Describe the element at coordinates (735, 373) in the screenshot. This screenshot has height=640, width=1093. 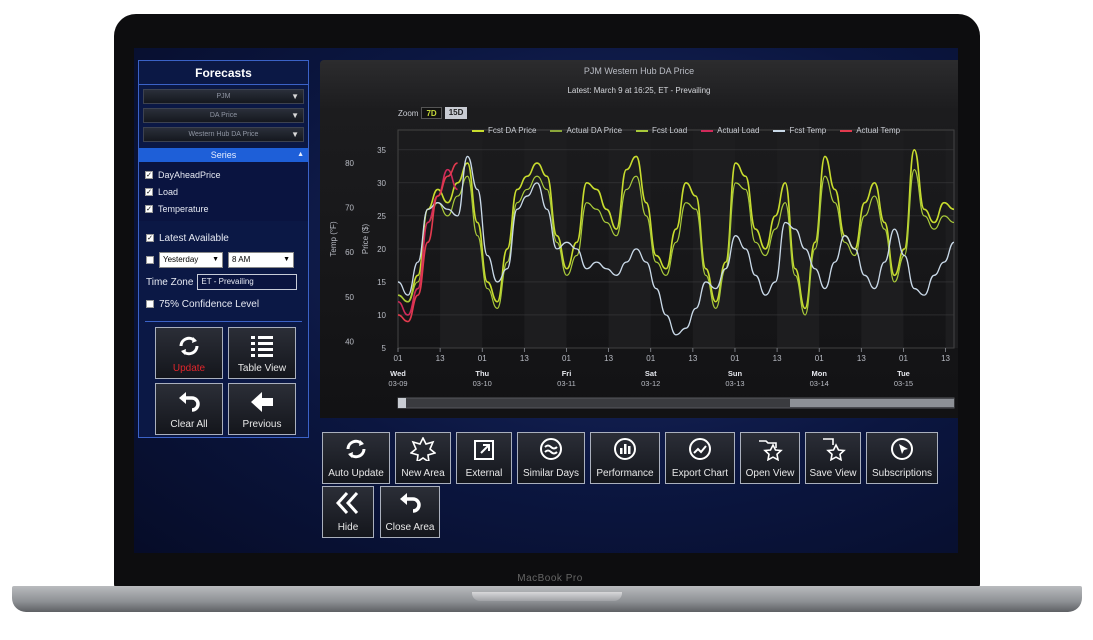
I see `day-name-label: Sun` at that location.